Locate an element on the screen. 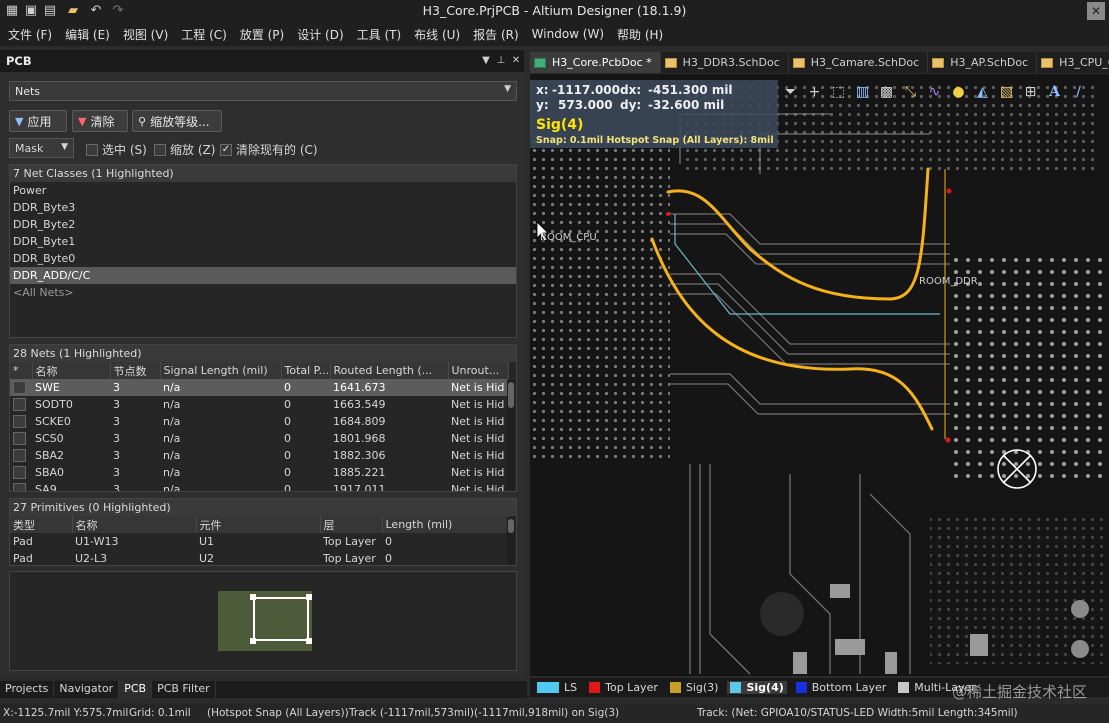  list-item: DDR_Byte1 is located at coordinates (263, 241).